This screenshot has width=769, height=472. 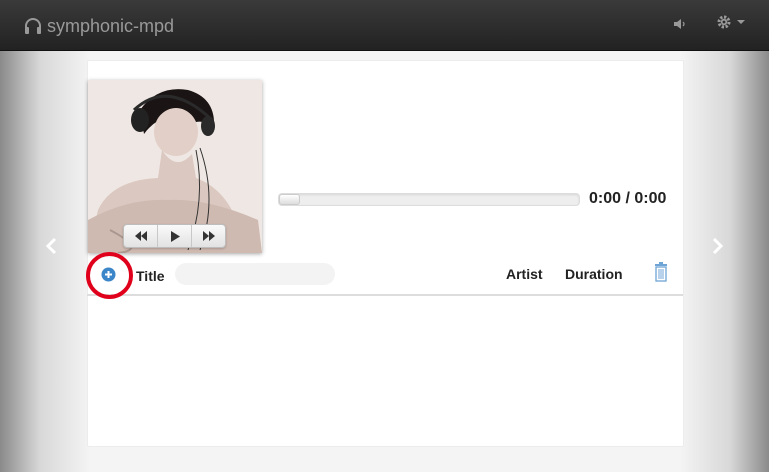 I want to click on navbar: symphonic-mpd, so click(x=384, y=25).